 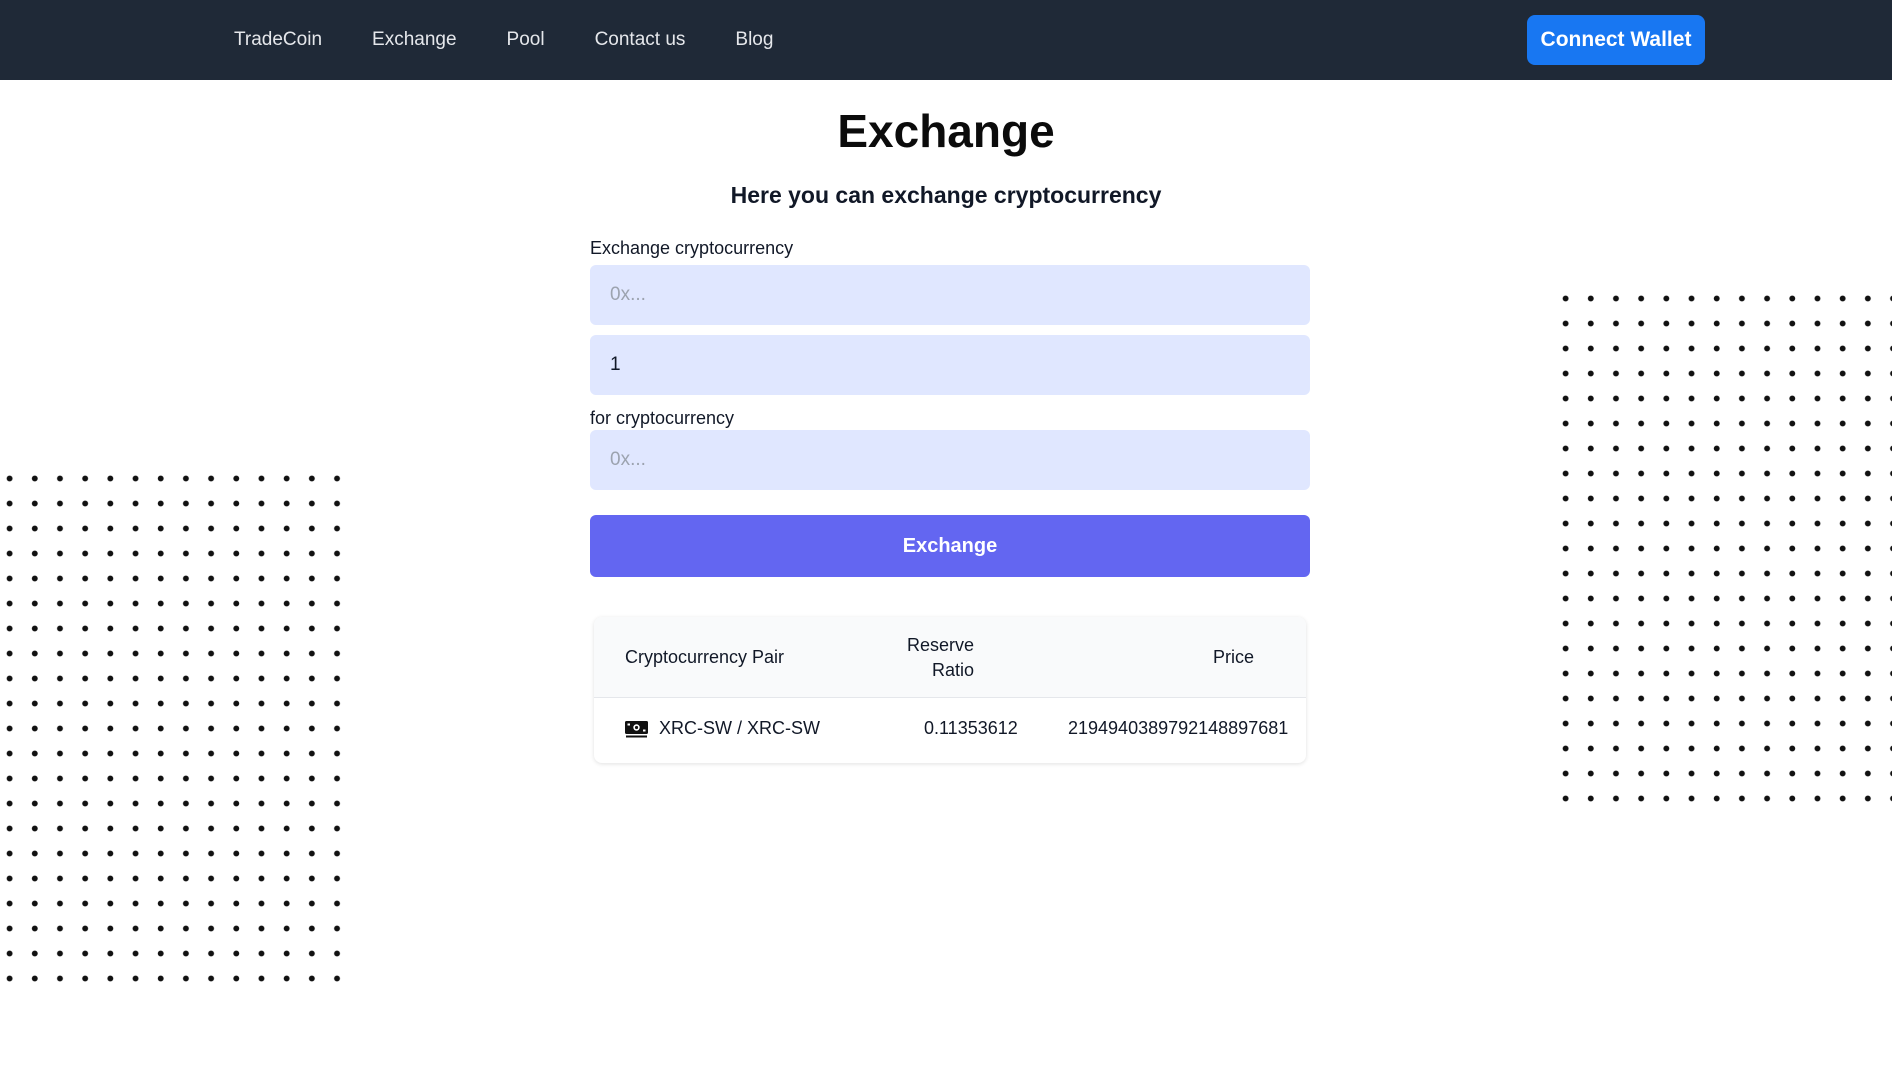 I want to click on dot-pattern-left, so click(x=173, y=724).